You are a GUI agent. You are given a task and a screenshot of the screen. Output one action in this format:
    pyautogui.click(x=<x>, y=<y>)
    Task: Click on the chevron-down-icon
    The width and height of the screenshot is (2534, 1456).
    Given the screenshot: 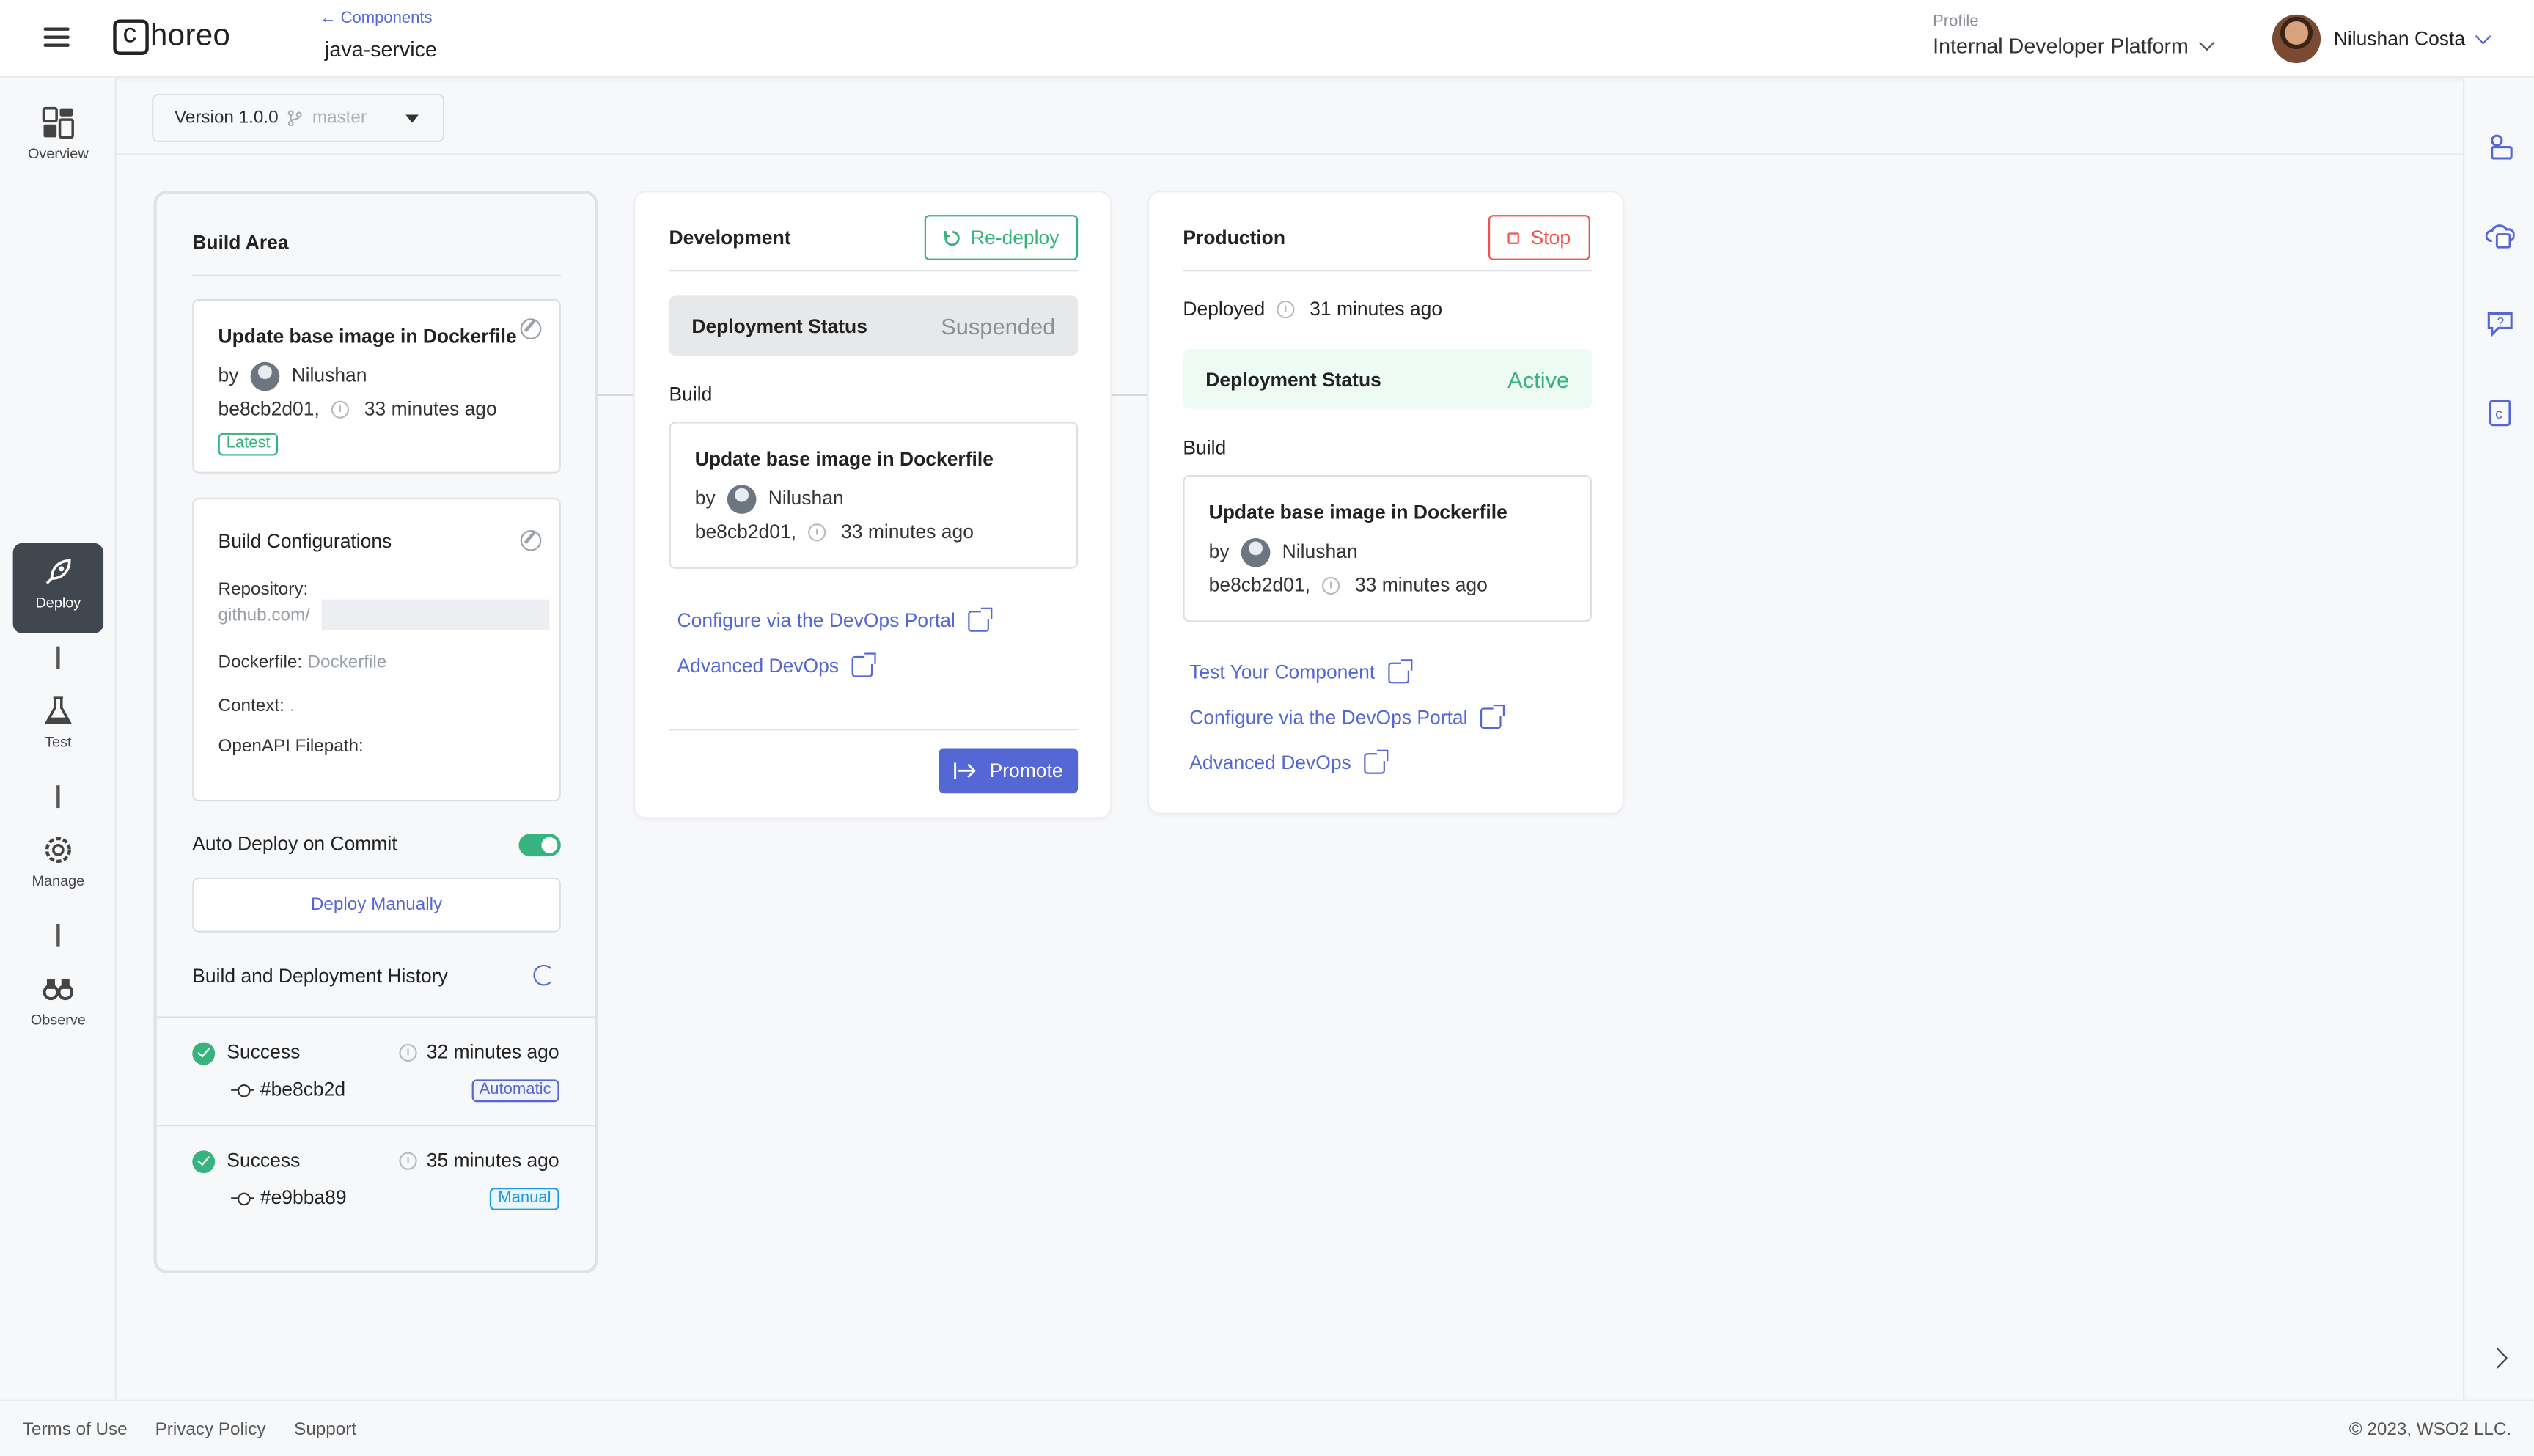 What is the action you would take?
    pyautogui.click(x=2483, y=35)
    